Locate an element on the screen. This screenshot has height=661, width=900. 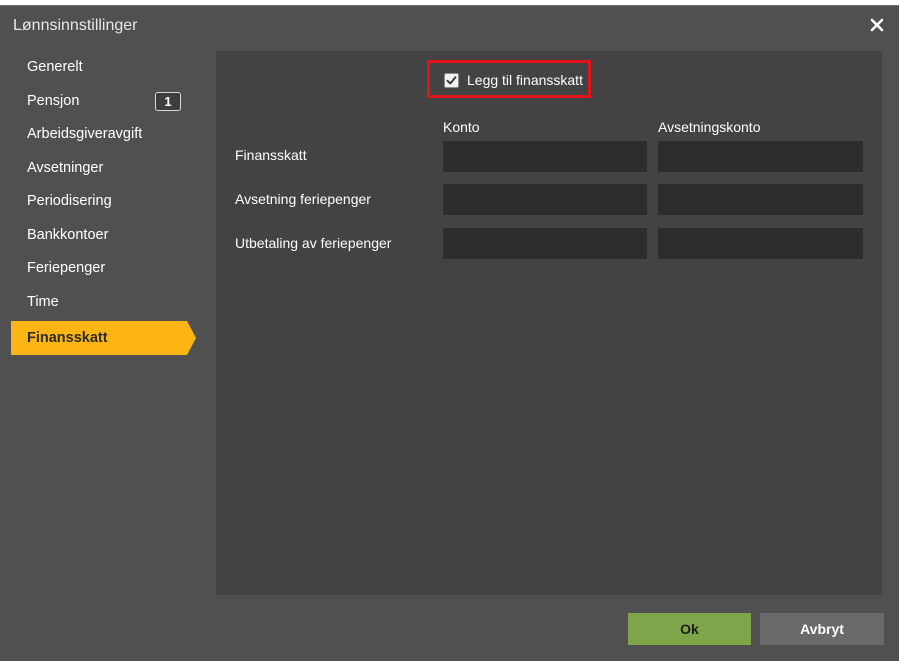
column-header-konto: Konto is located at coordinates (461, 127).